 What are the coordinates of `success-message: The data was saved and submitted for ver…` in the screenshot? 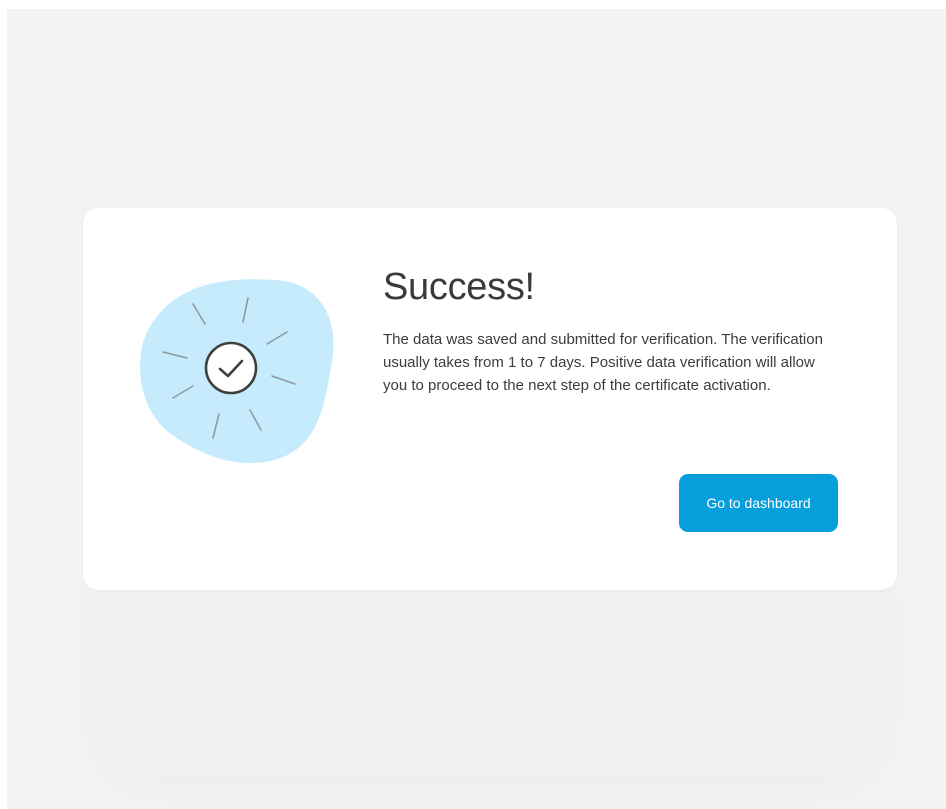 It's located at (603, 362).